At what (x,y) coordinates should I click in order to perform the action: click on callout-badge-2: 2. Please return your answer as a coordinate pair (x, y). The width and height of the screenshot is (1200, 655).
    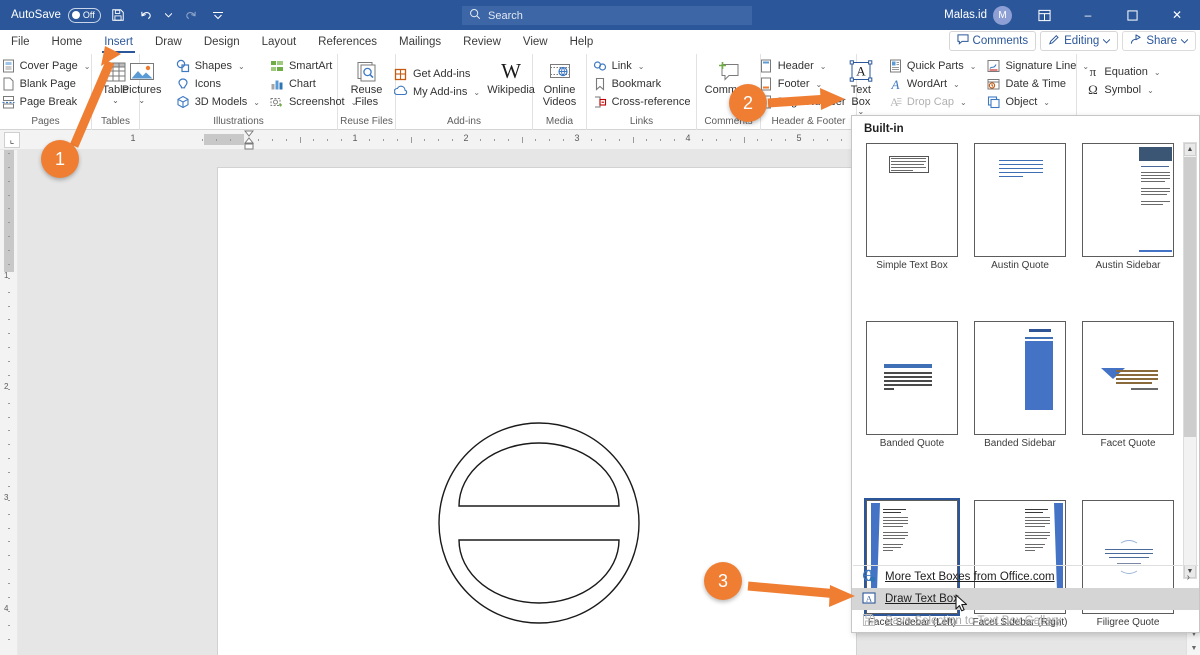
    Looking at the image, I should click on (748, 103).